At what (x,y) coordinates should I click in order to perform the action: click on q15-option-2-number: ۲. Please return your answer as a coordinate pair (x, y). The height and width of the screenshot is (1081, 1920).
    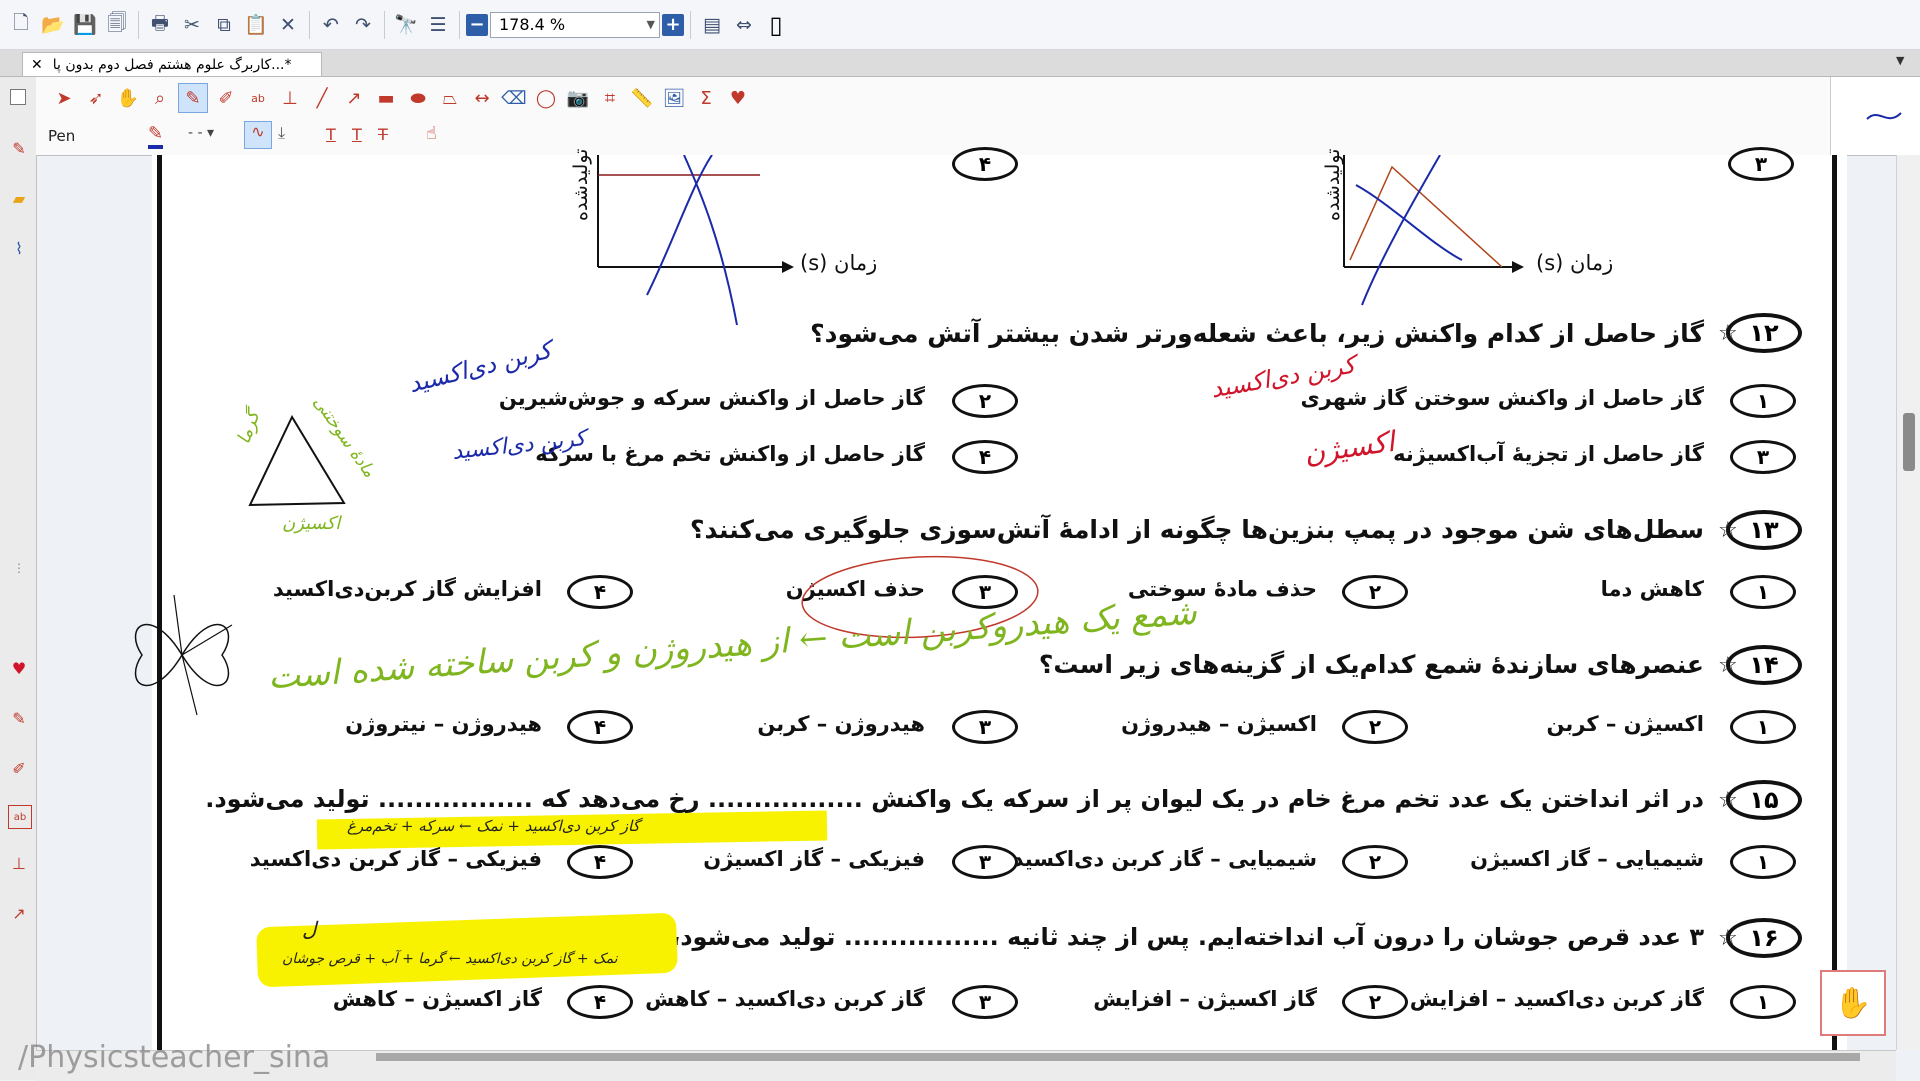
    Looking at the image, I should click on (1375, 862).